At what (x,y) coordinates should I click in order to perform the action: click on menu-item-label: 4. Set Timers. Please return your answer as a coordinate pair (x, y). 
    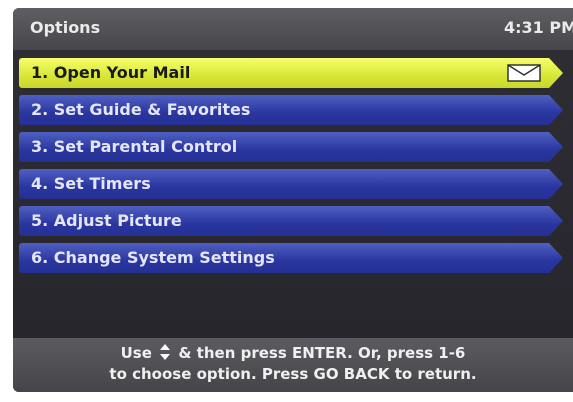
    Looking at the image, I should click on (91, 183).